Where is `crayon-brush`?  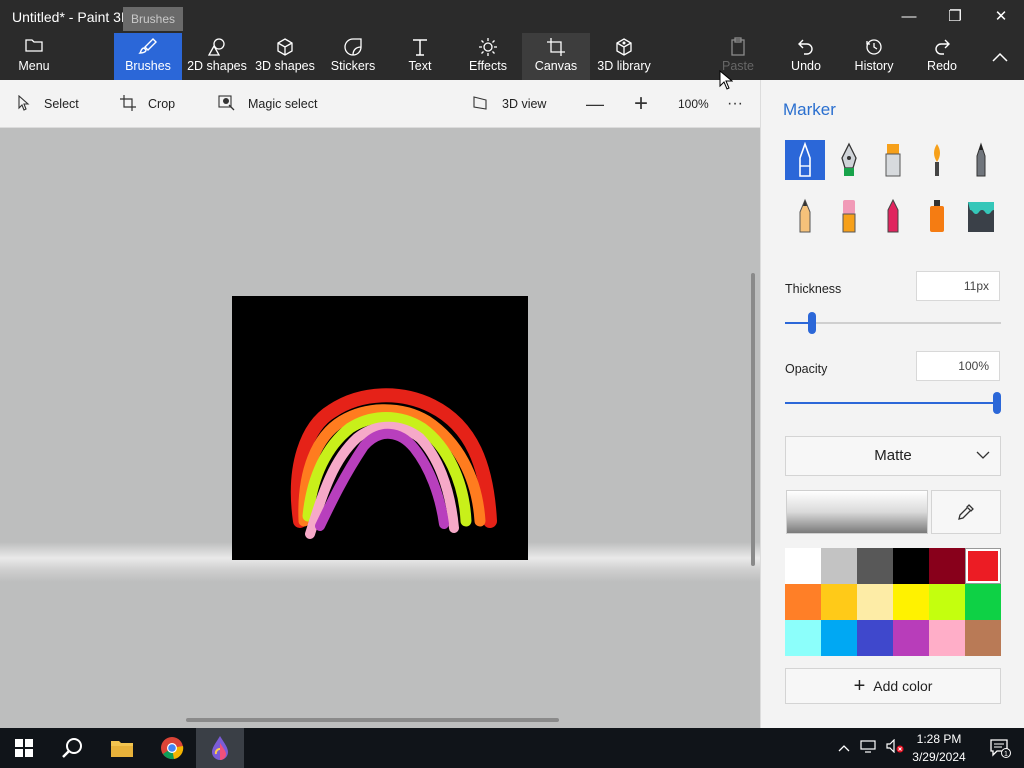 crayon-brush is located at coordinates (893, 216).